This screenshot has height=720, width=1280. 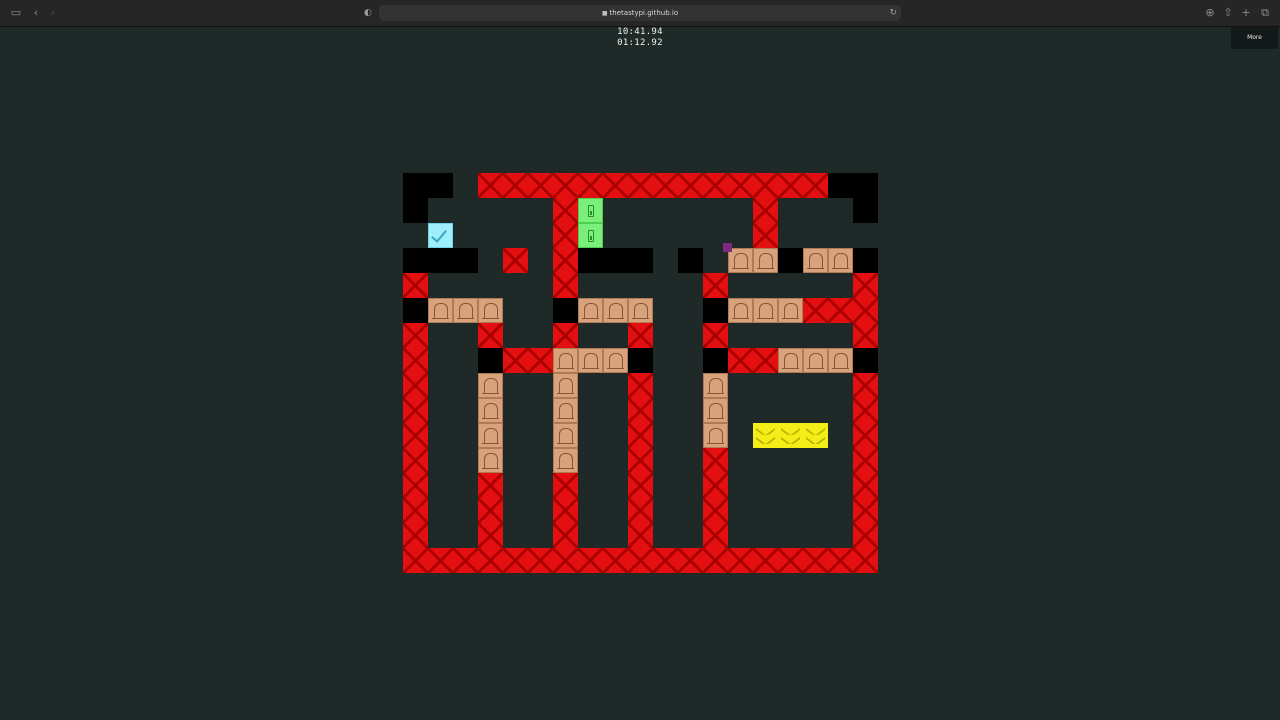 I want to click on timers: 10:41.94 01:12.92, so click(x=640, y=38).